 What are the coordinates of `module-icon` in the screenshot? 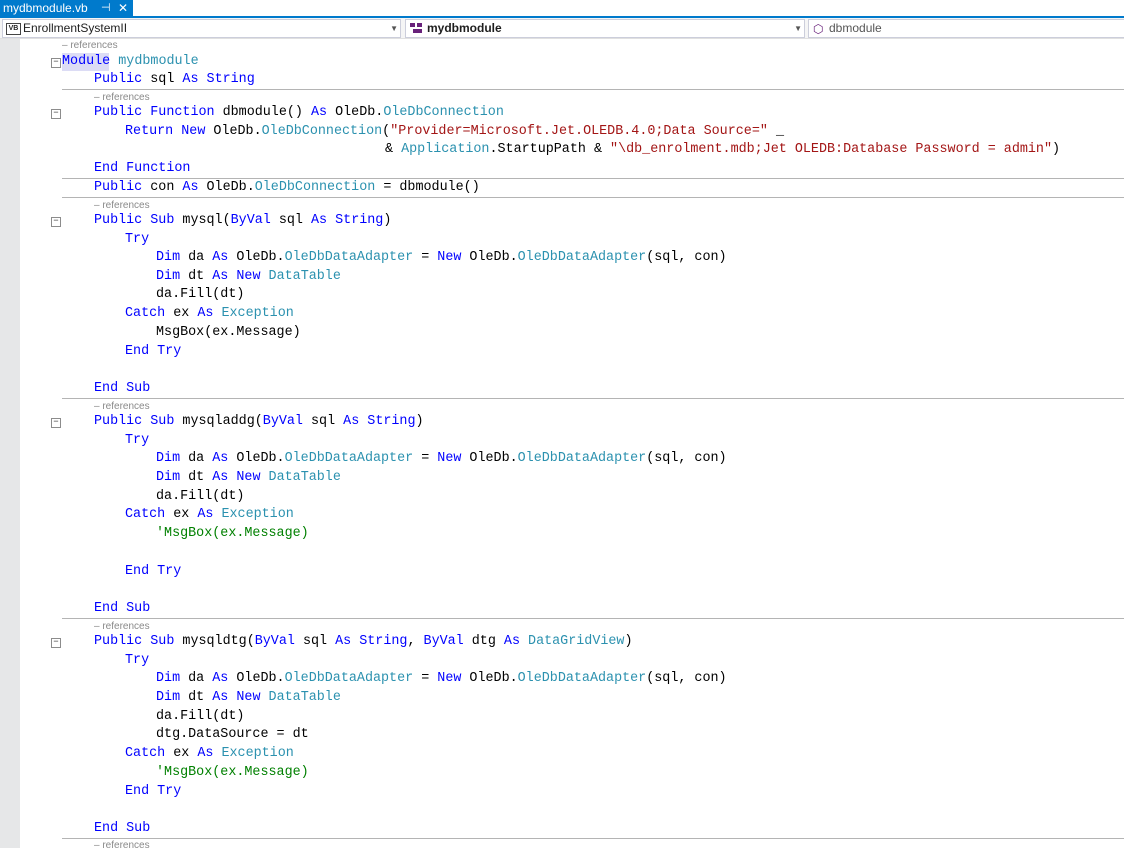 It's located at (416, 28).